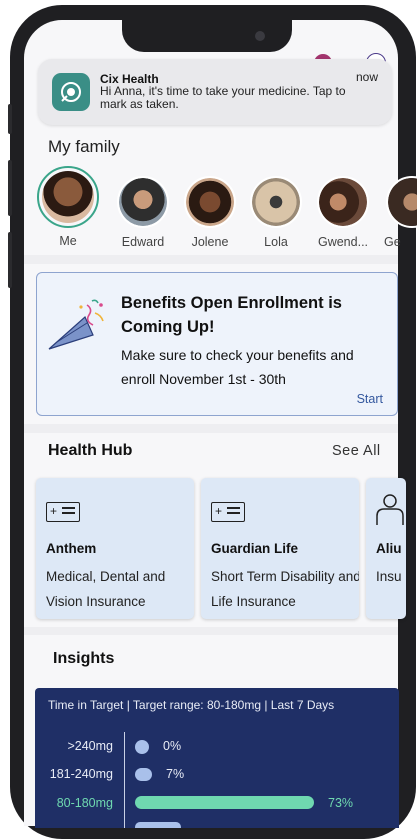 The height and width of the screenshot is (839, 417). I want to click on range-label: 181-240mg, so click(81, 774).